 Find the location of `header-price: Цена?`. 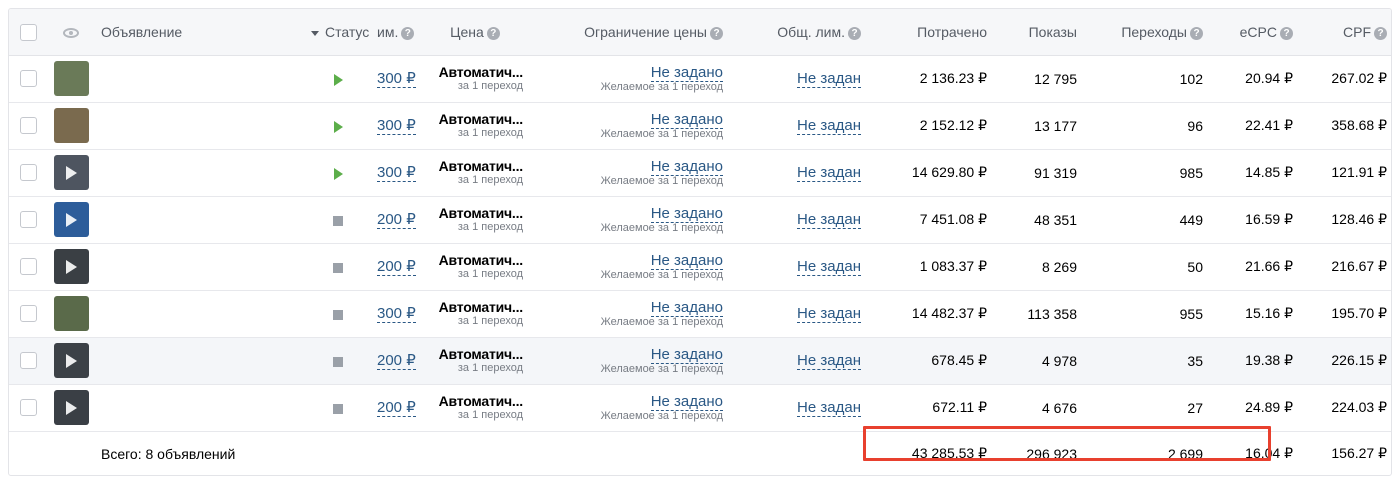

header-price: Цена? is located at coordinates (475, 32).